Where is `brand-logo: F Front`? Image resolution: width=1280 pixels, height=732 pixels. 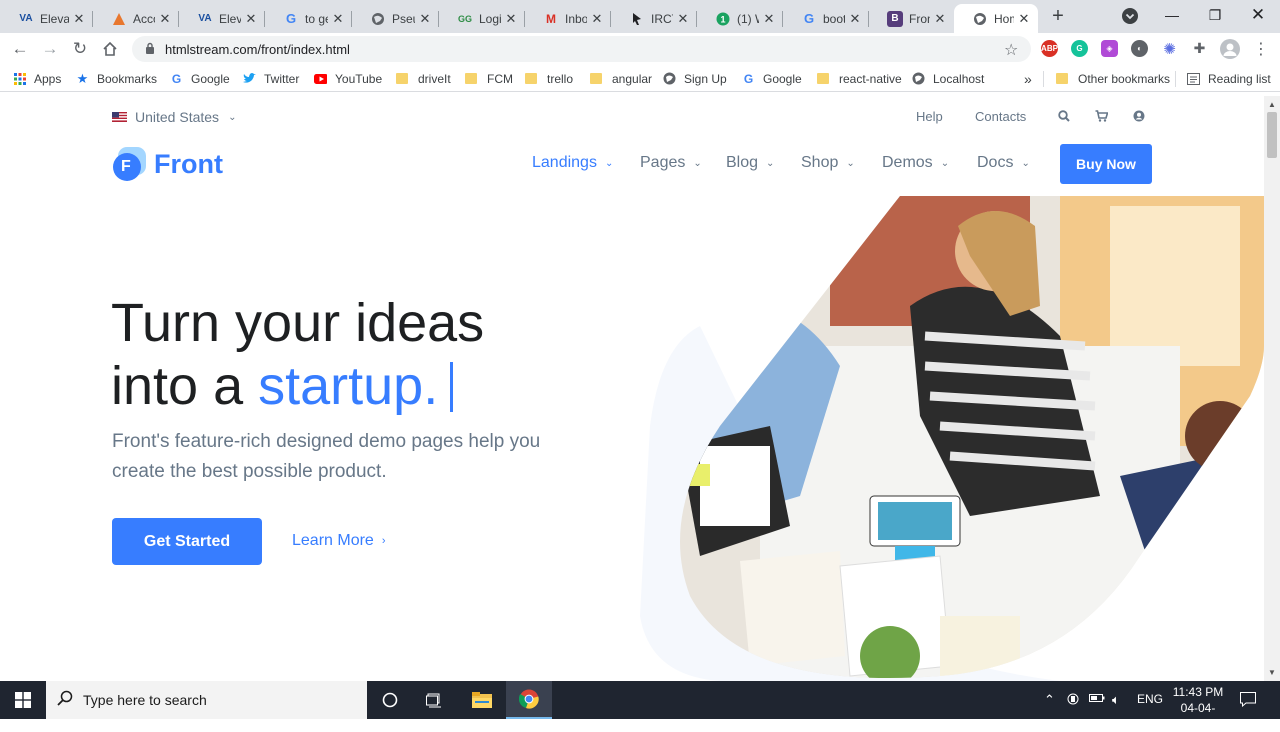
brand-logo: F Front is located at coordinates (167, 164).